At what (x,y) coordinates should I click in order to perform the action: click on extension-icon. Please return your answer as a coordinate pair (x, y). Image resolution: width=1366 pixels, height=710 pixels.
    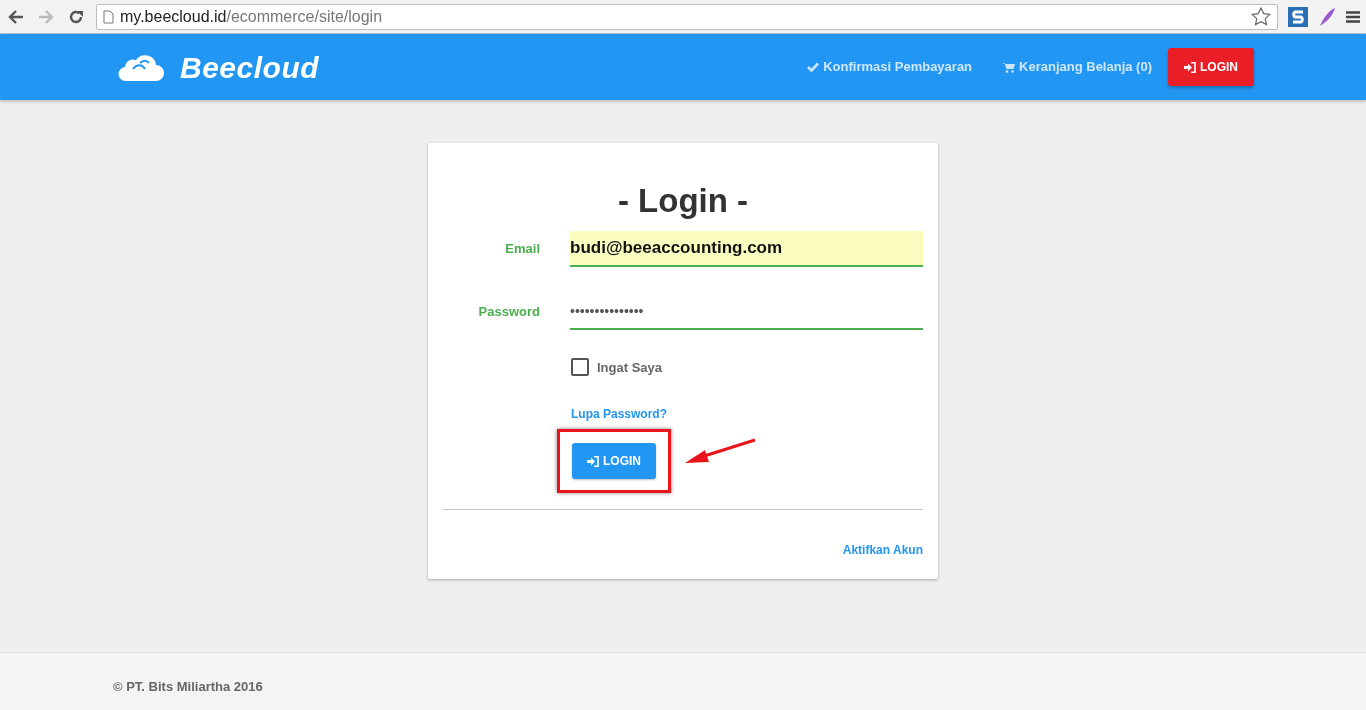
    Looking at the image, I should click on (1298, 16).